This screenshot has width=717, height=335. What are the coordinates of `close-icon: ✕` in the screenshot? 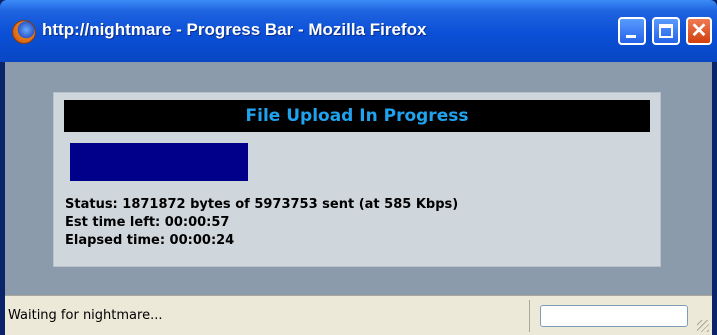 It's located at (699, 31).